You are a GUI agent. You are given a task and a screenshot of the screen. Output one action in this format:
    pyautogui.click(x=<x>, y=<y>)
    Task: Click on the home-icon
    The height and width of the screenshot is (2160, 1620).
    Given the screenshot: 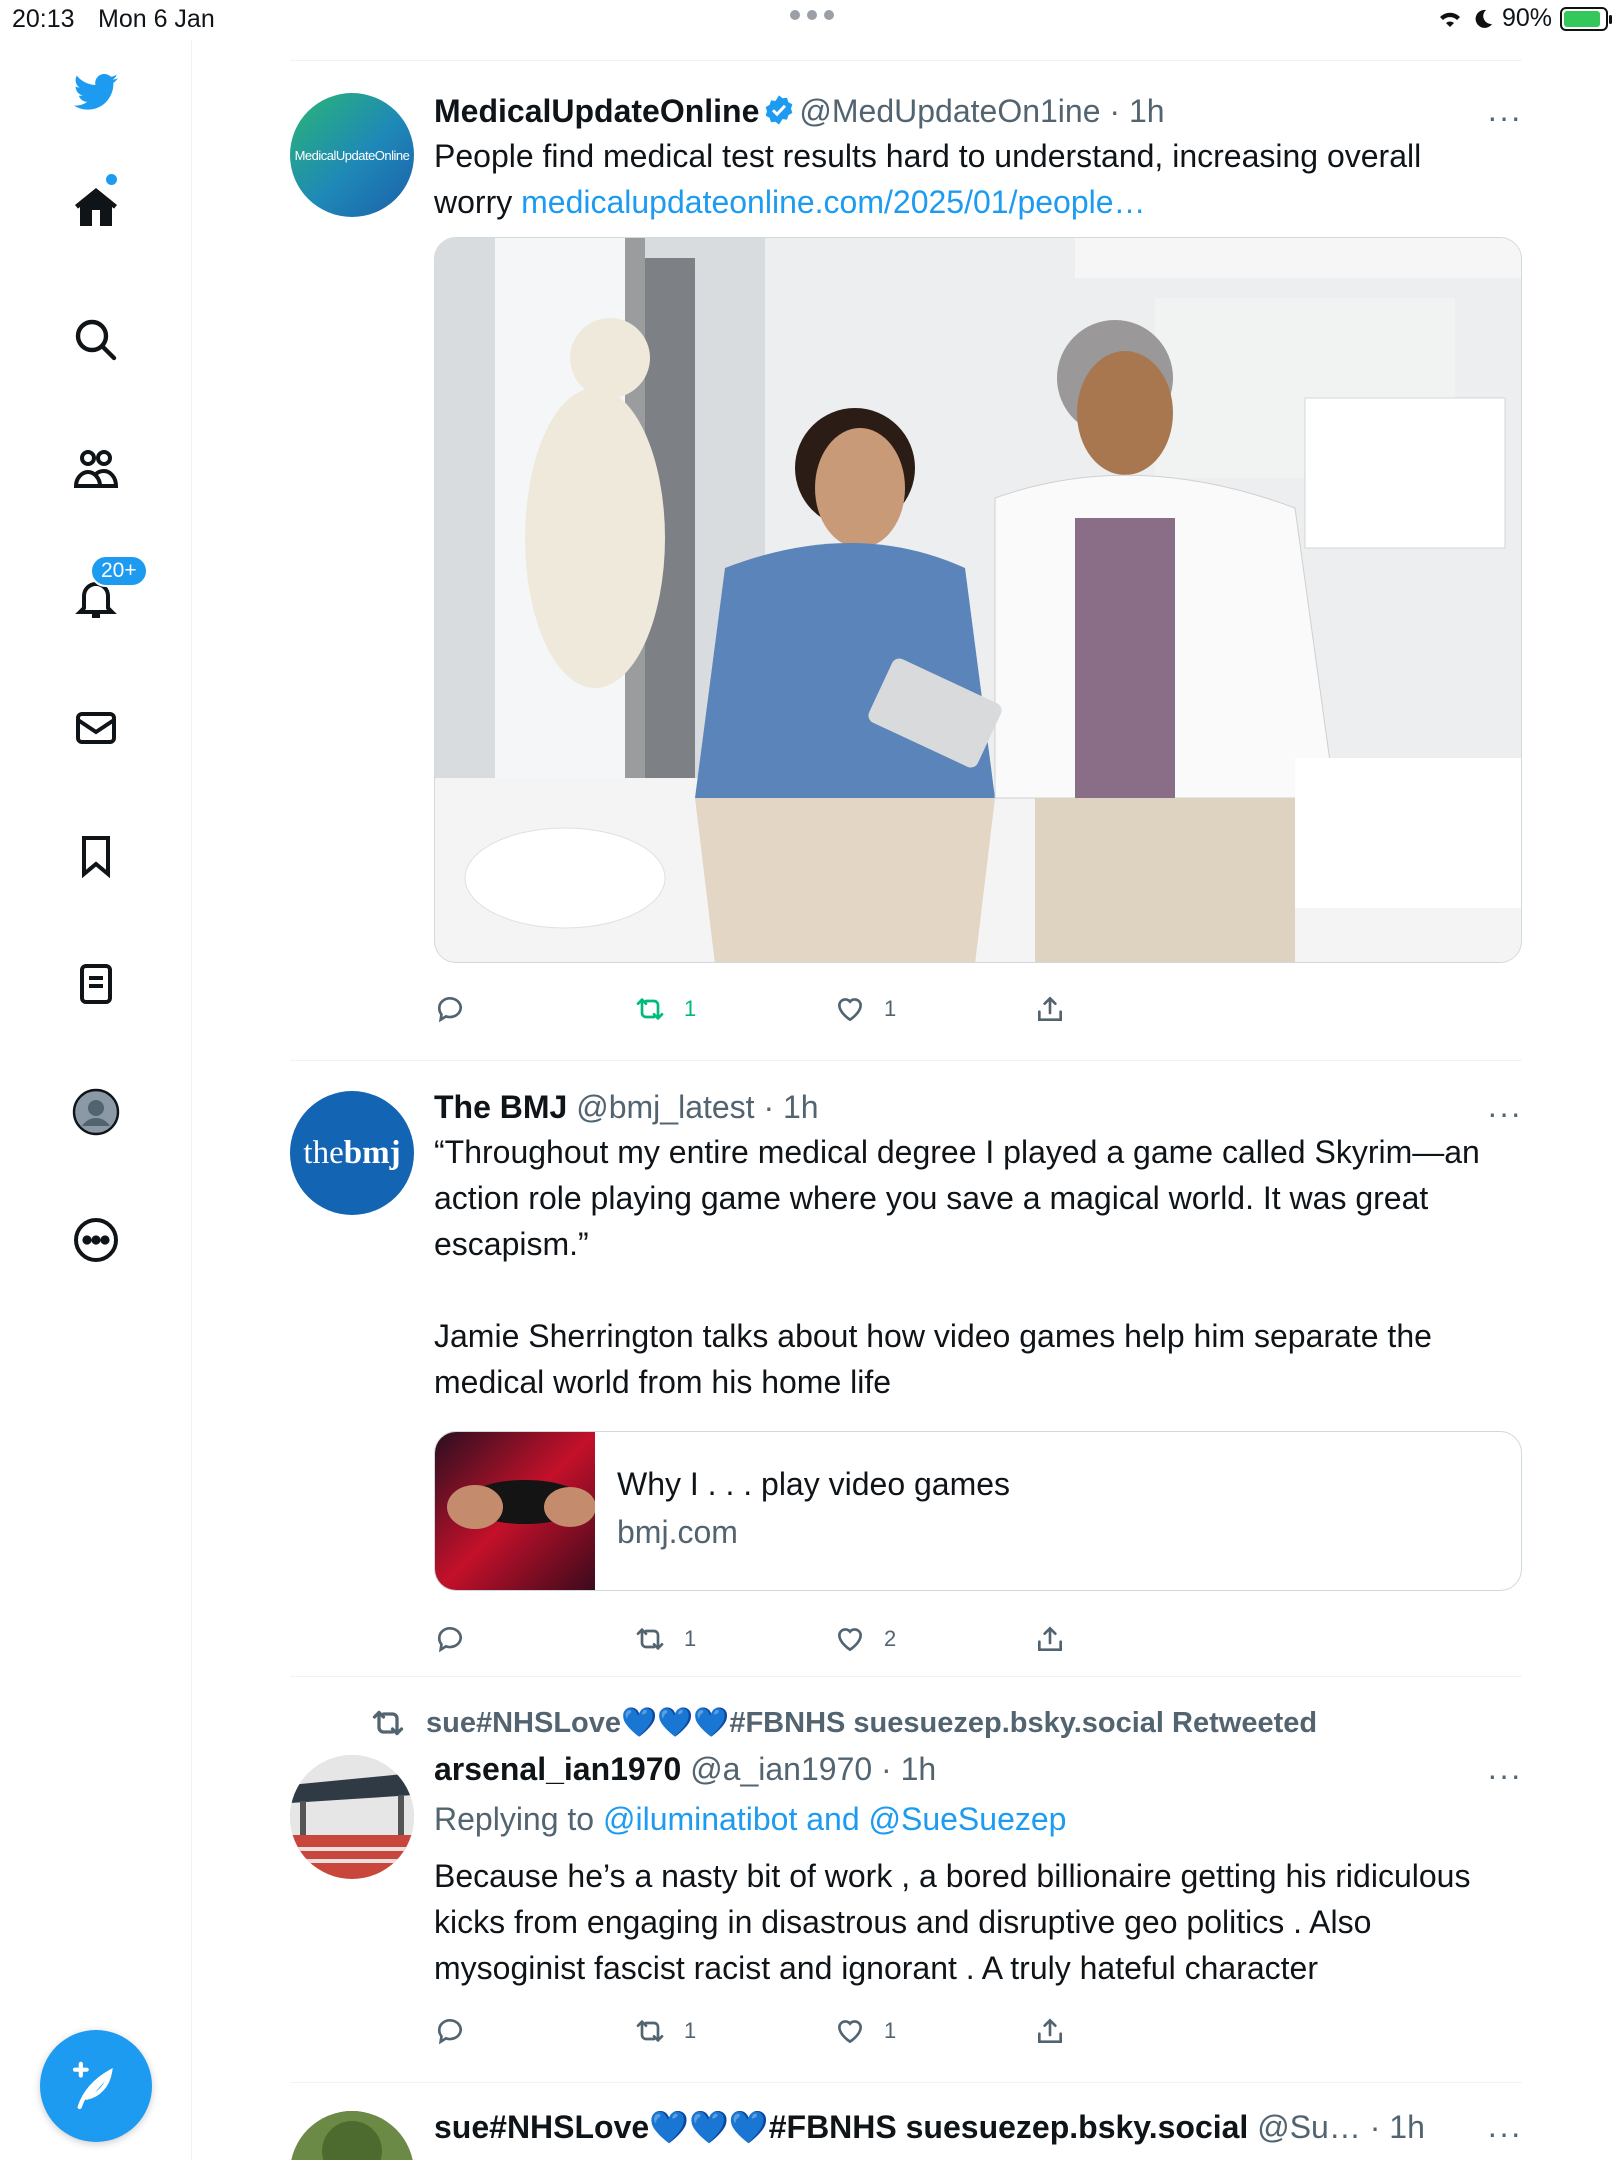 What is the action you would take?
    pyautogui.click(x=96, y=208)
    